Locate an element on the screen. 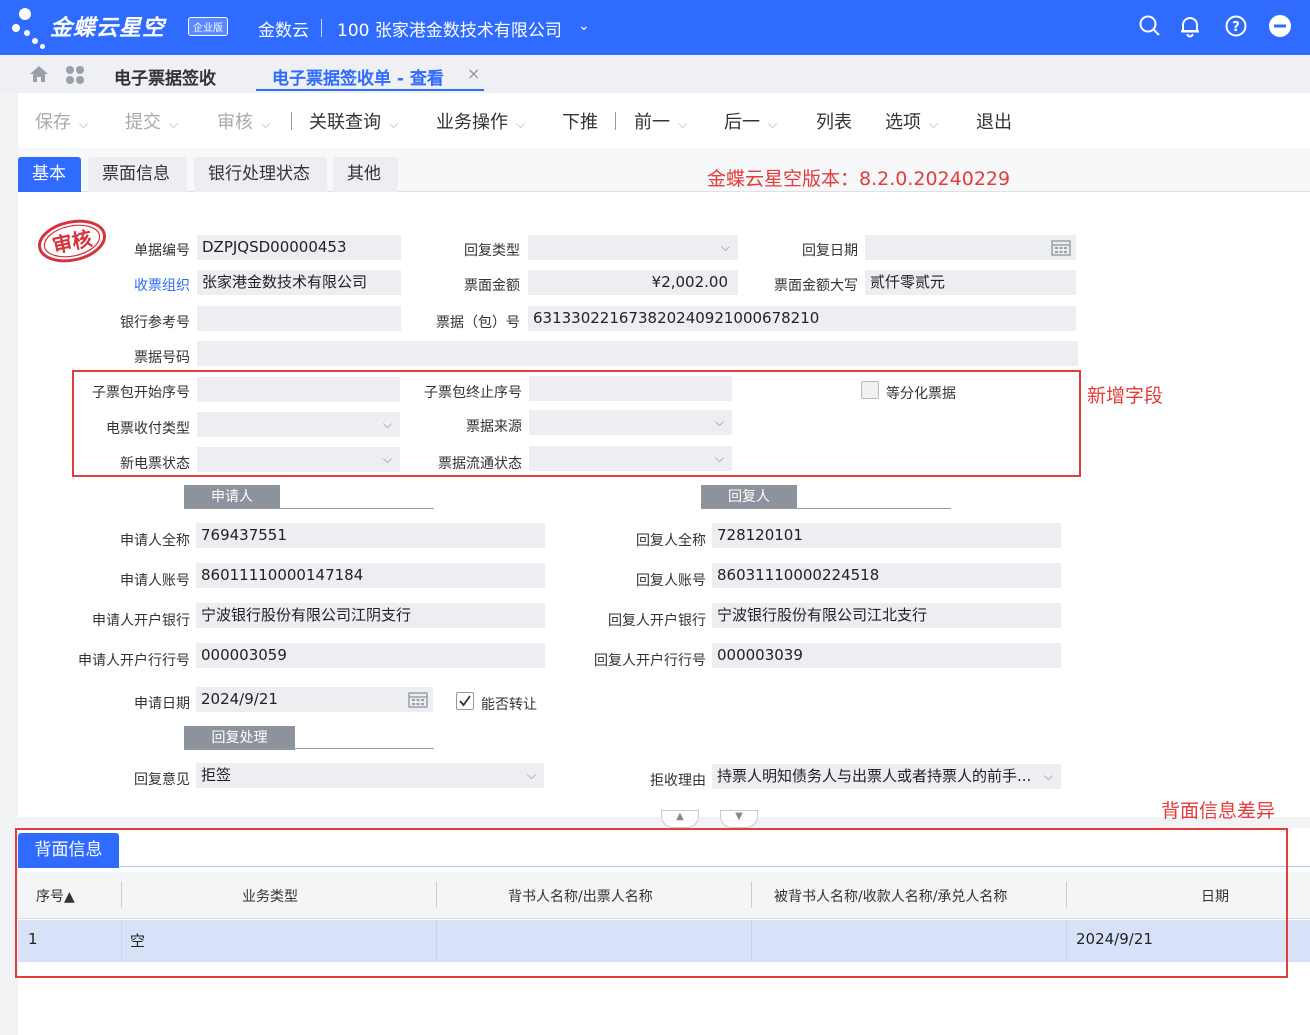 This screenshot has width=1310, height=1035. tab-basic: 基本 is located at coordinates (49, 174).